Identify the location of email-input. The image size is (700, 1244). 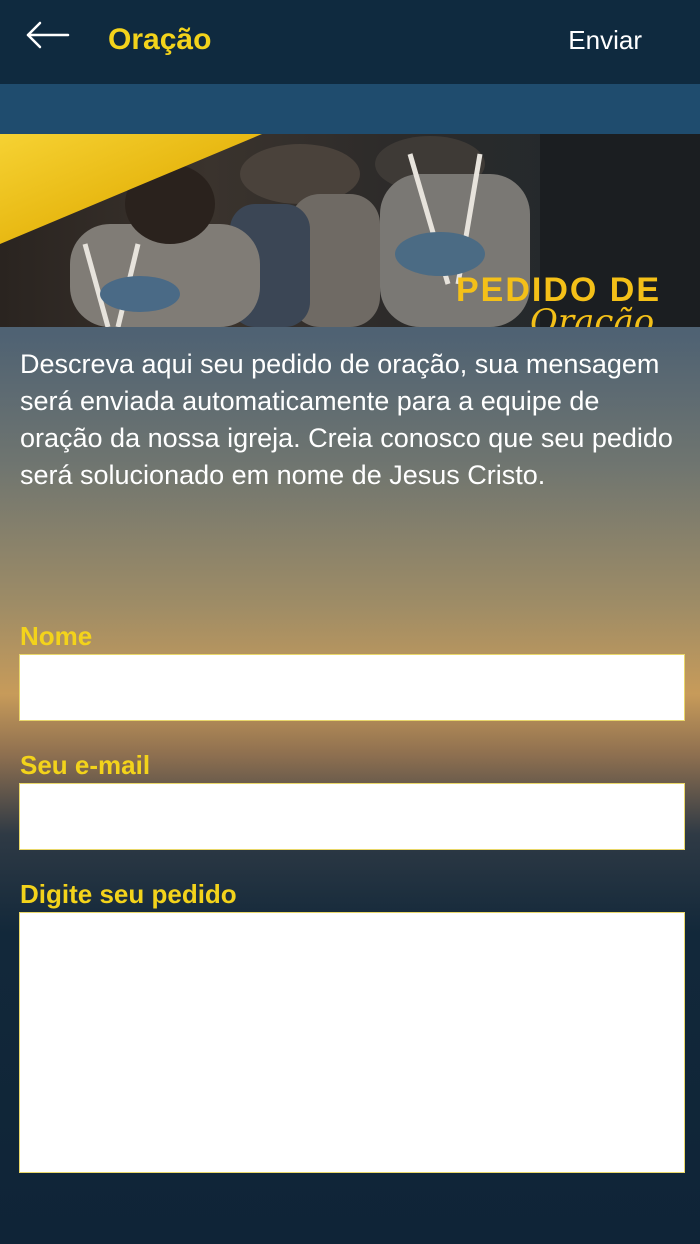
(352, 816).